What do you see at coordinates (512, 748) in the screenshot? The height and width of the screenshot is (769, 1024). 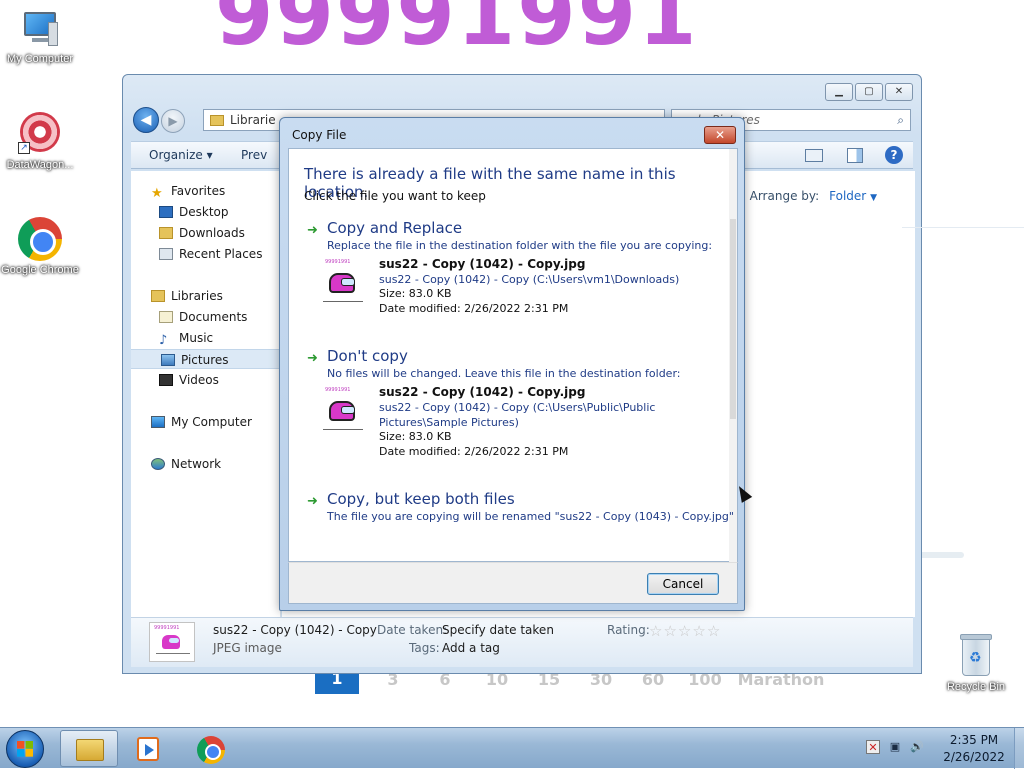 I see `taskbar: ✕ ▣ 🔊 2:35 PM 2/26/2022` at bounding box center [512, 748].